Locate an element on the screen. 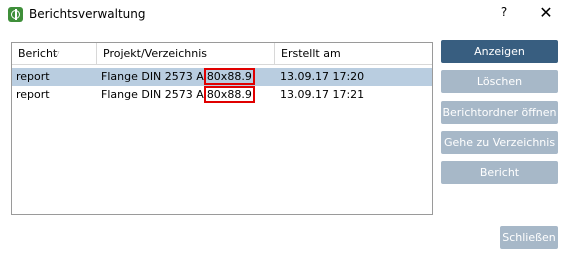  schliessen-button: Schließen is located at coordinates (529, 237).